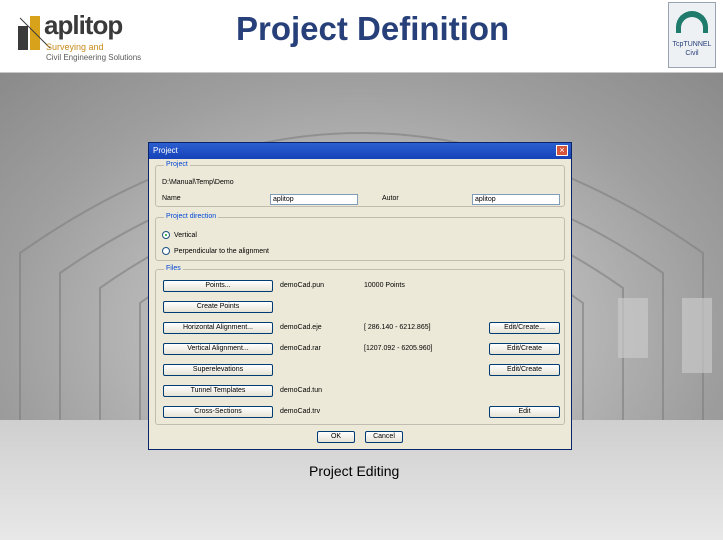  I want to click on author-field: aplitop, so click(516, 199).